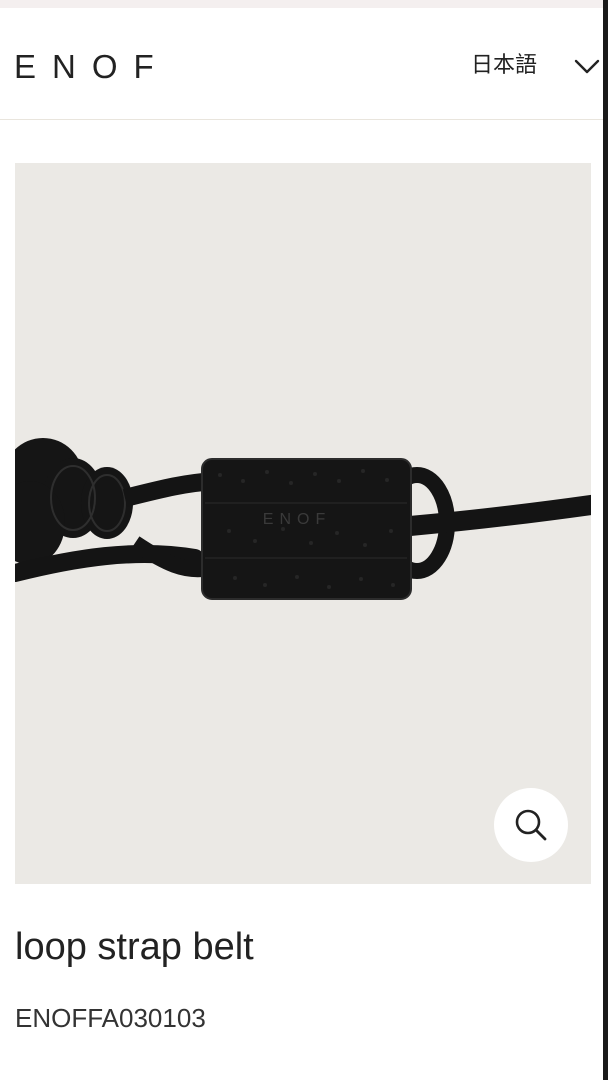 This screenshot has width=608, height=1080. What do you see at coordinates (110, 1018) in the screenshot?
I see `product-sku: ENOFFA030103` at bounding box center [110, 1018].